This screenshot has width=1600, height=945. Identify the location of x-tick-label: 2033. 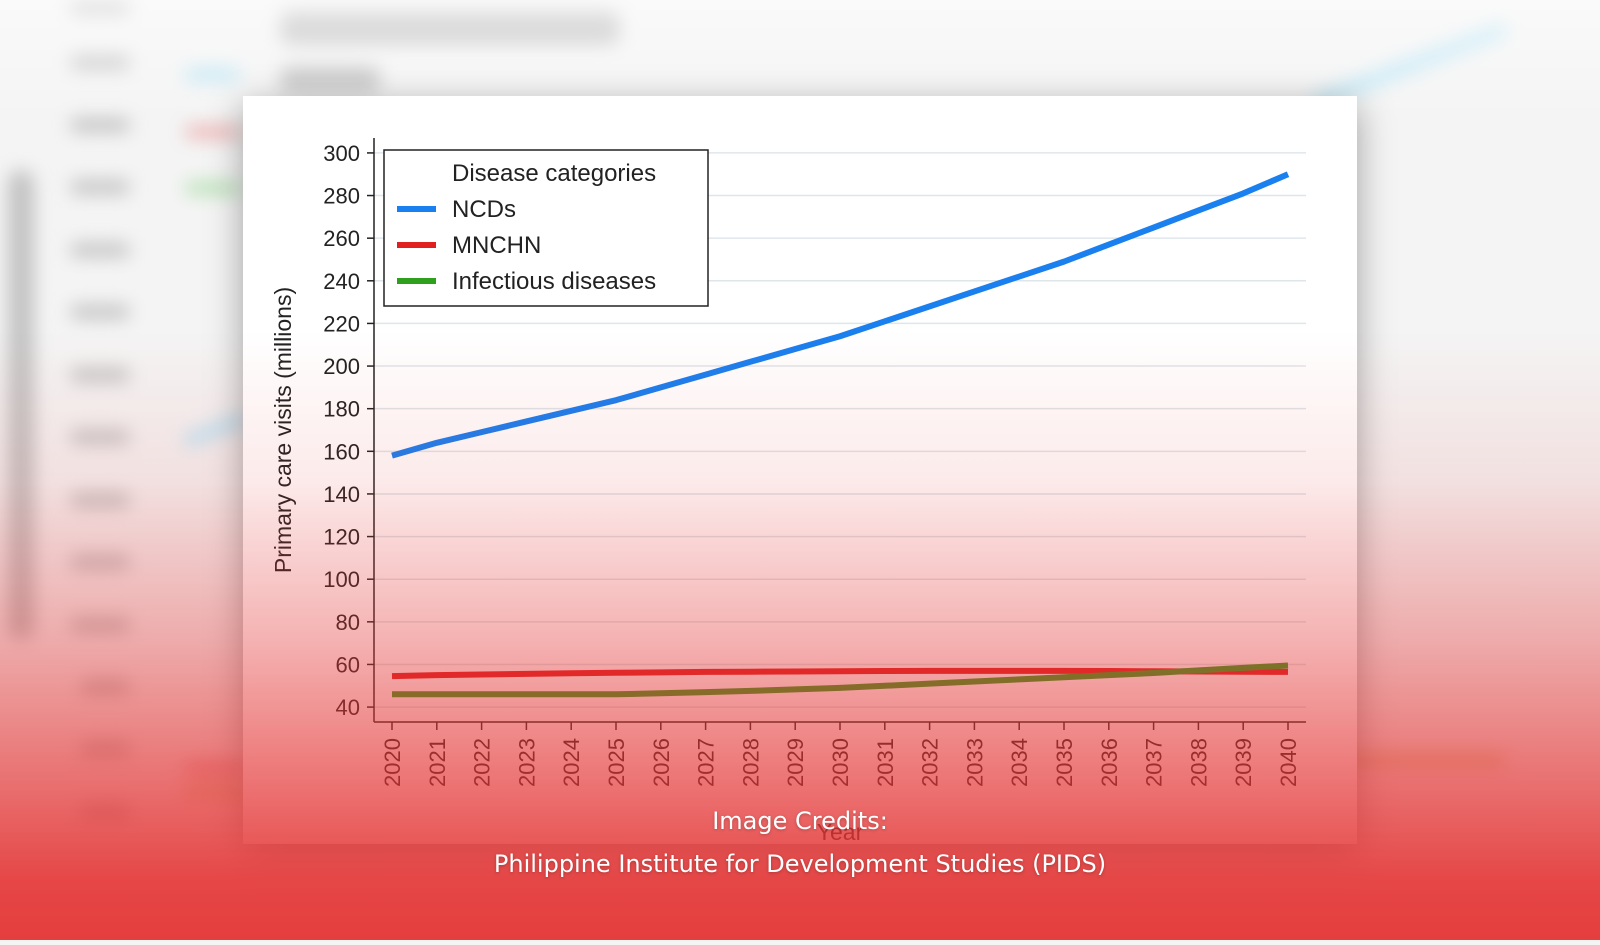
(974, 762).